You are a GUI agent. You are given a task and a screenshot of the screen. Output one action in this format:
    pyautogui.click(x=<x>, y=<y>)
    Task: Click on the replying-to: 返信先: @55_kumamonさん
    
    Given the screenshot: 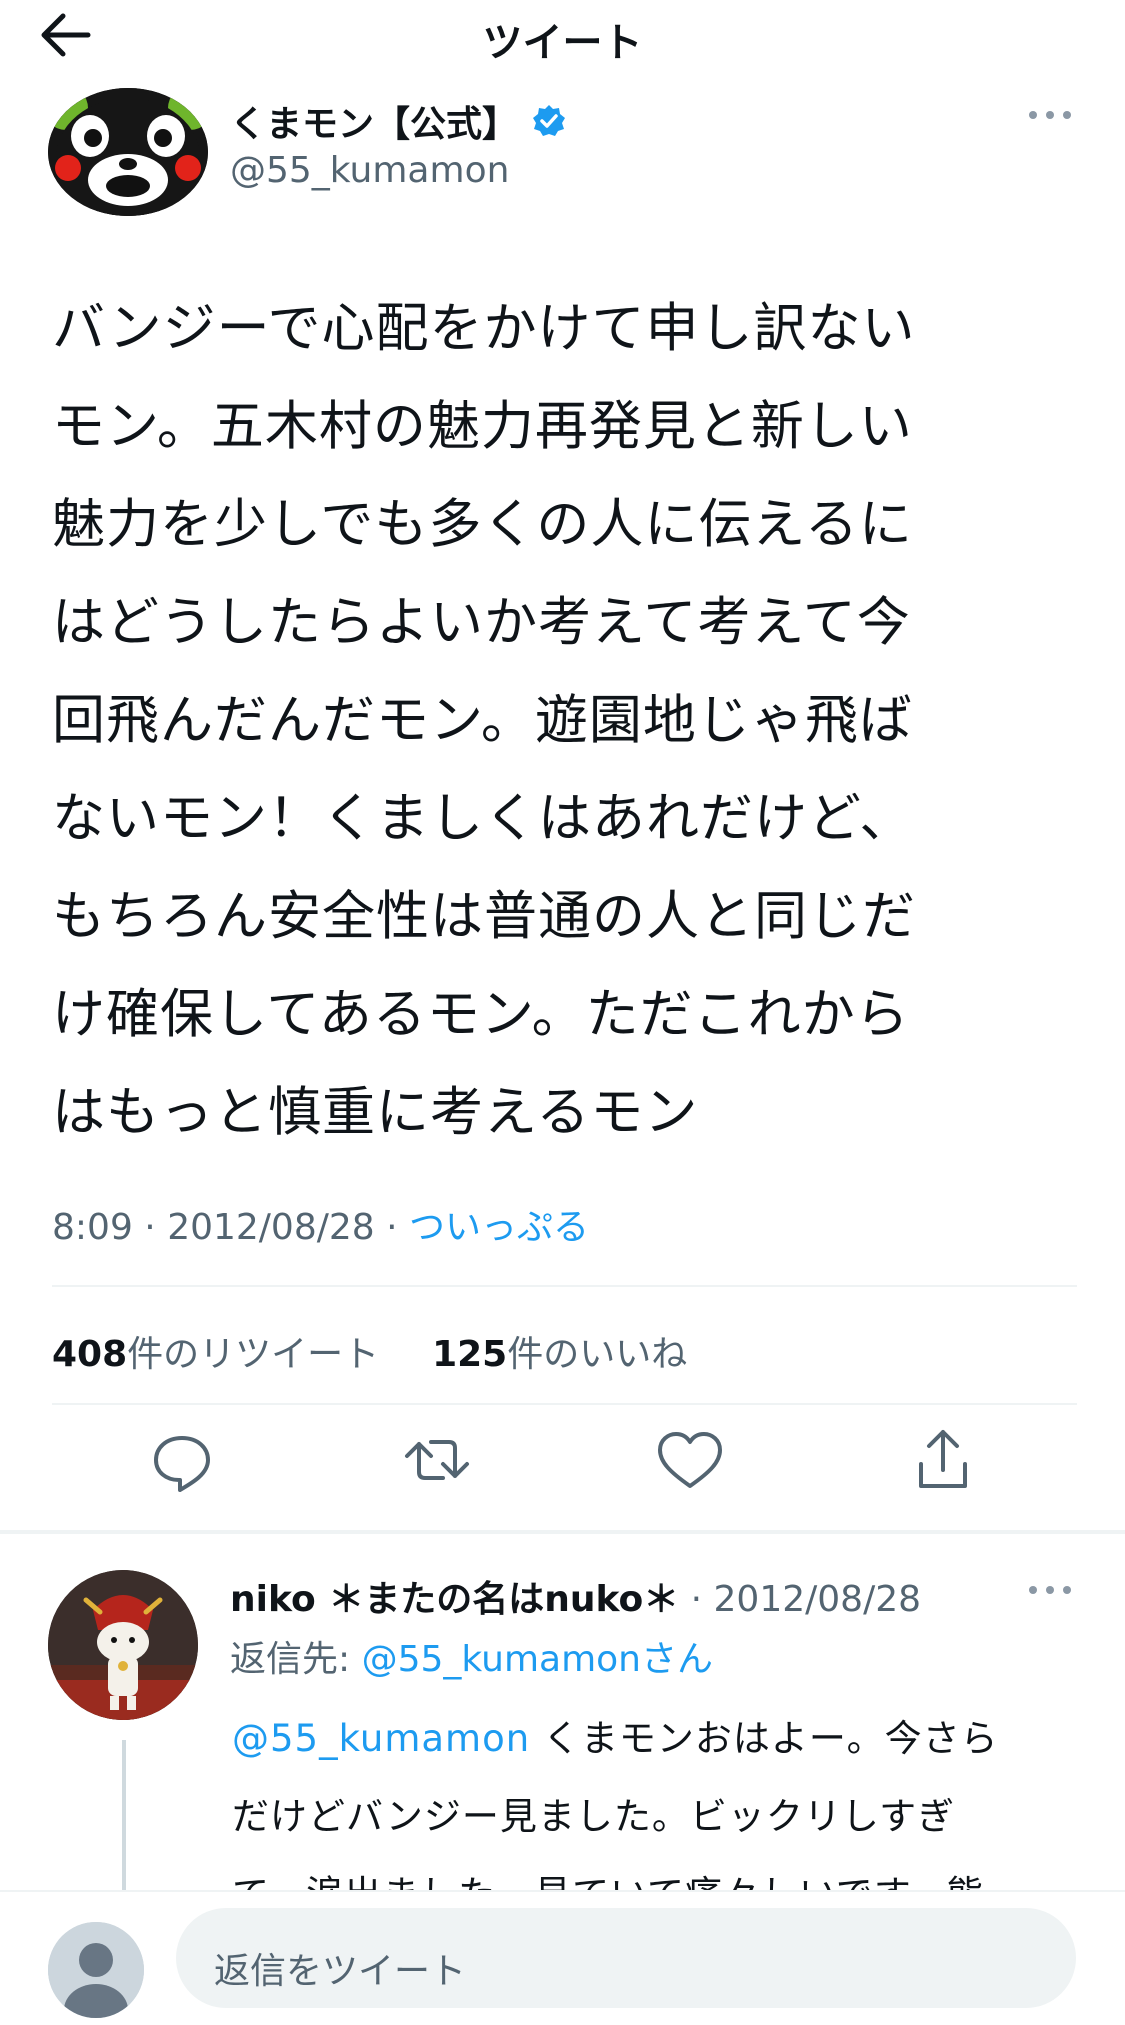 What is the action you would take?
    pyautogui.click(x=471, y=1656)
    